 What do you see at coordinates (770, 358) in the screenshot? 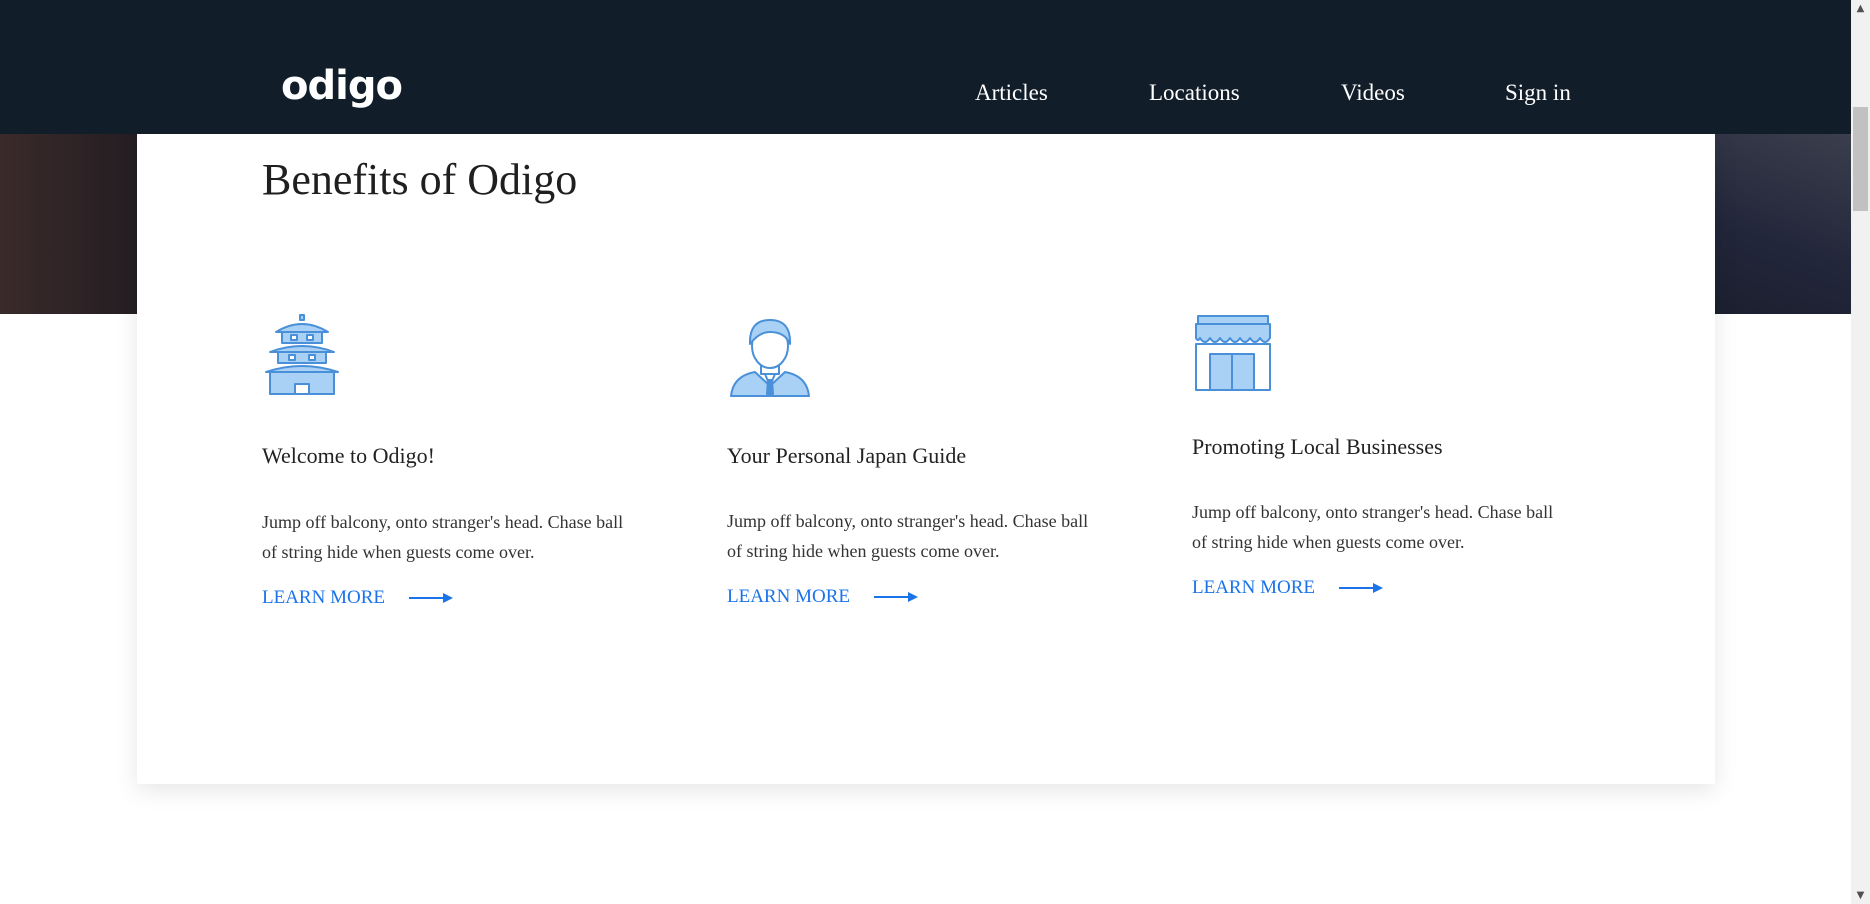
I see `guide-person-icon` at bounding box center [770, 358].